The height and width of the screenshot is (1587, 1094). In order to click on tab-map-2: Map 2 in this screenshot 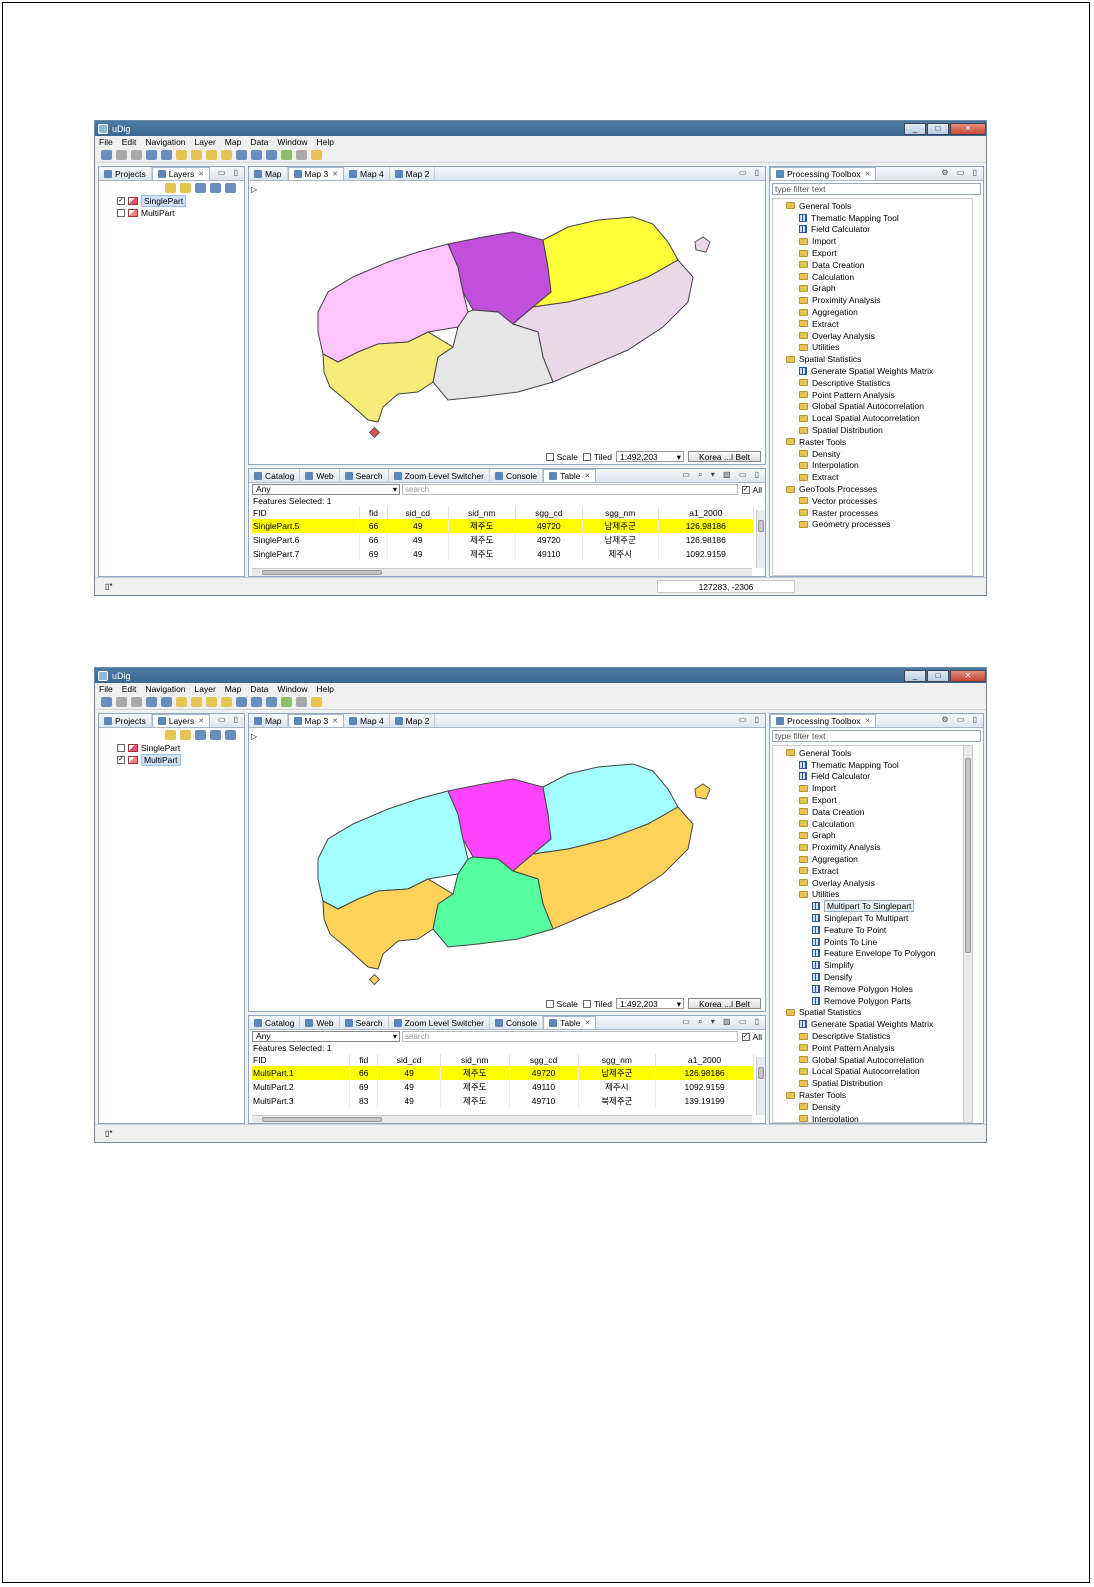, I will do `click(413, 173)`.